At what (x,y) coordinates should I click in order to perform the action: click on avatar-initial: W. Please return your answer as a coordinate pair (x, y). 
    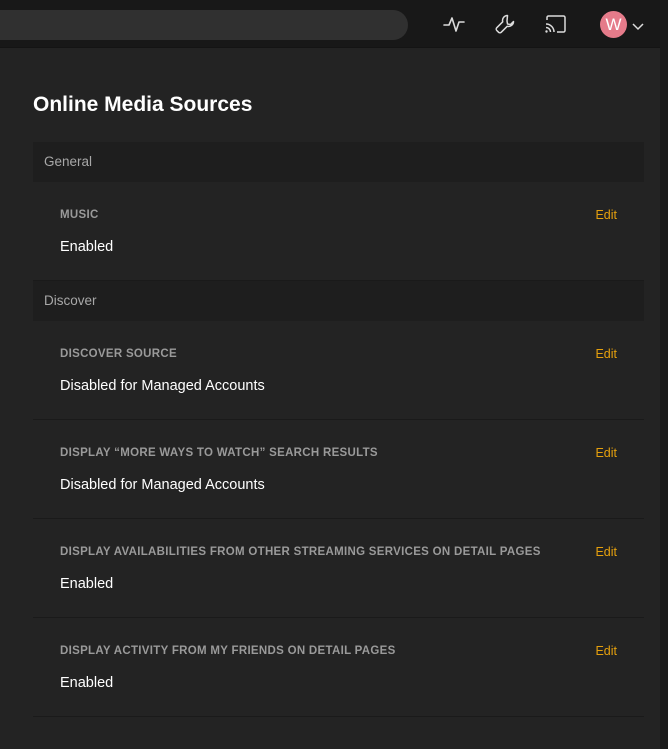
    Looking at the image, I should click on (613, 24).